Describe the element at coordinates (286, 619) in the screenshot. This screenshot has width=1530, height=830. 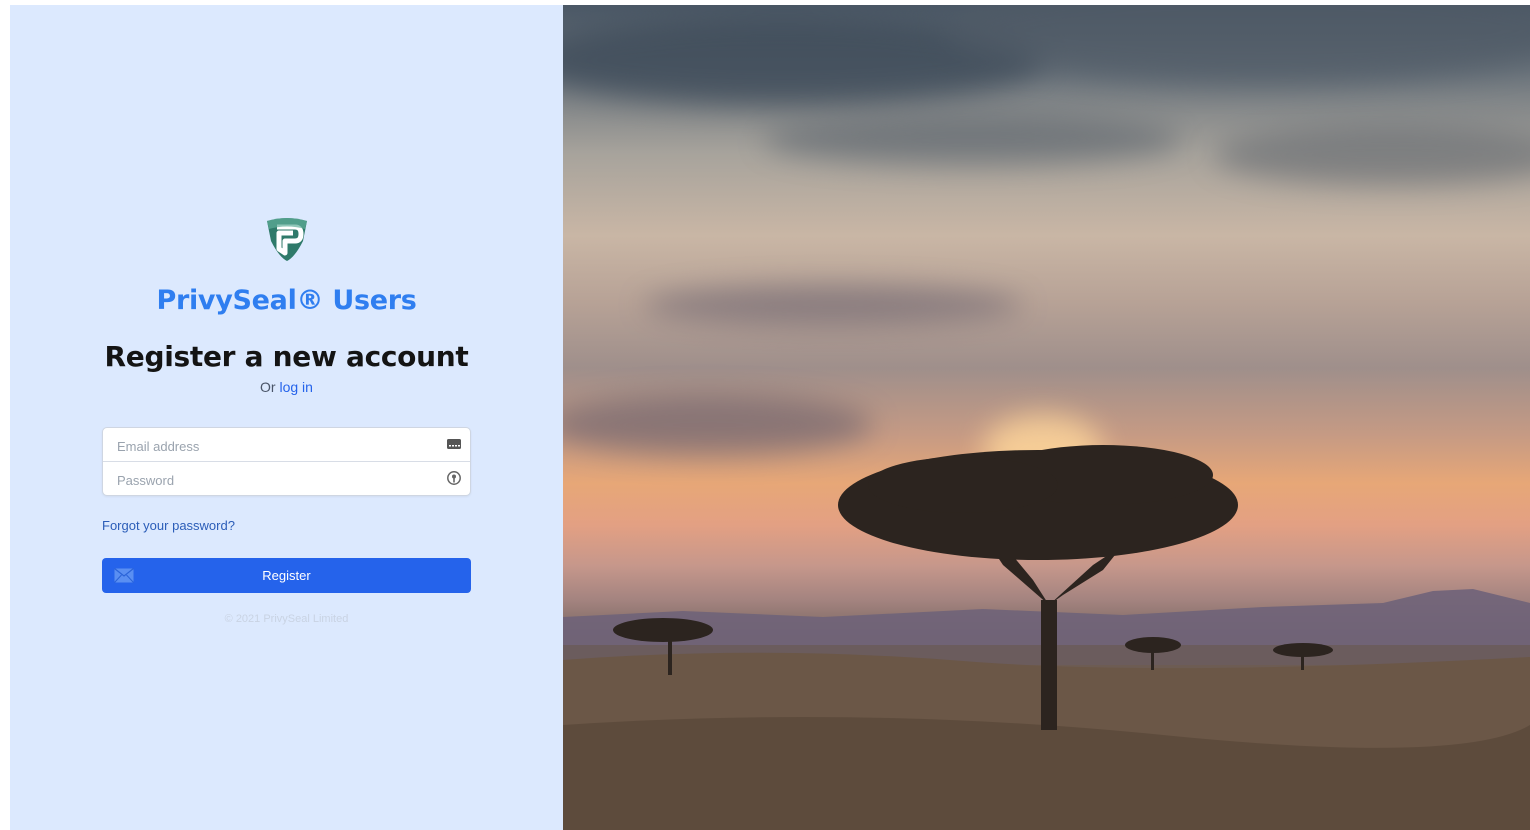
I see `copyright: © 2021 PrivySeal Limited` at that location.